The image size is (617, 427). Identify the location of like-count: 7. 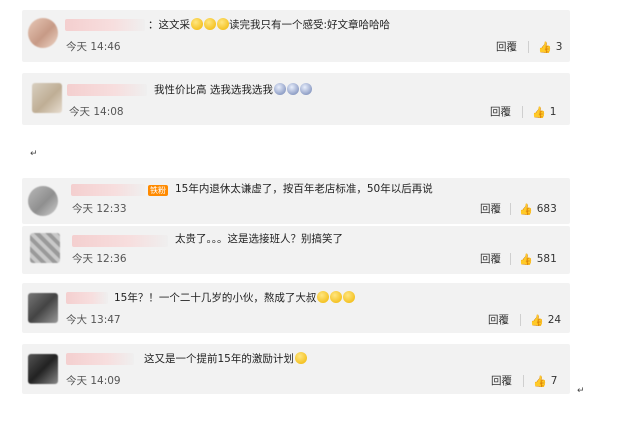
(554, 381).